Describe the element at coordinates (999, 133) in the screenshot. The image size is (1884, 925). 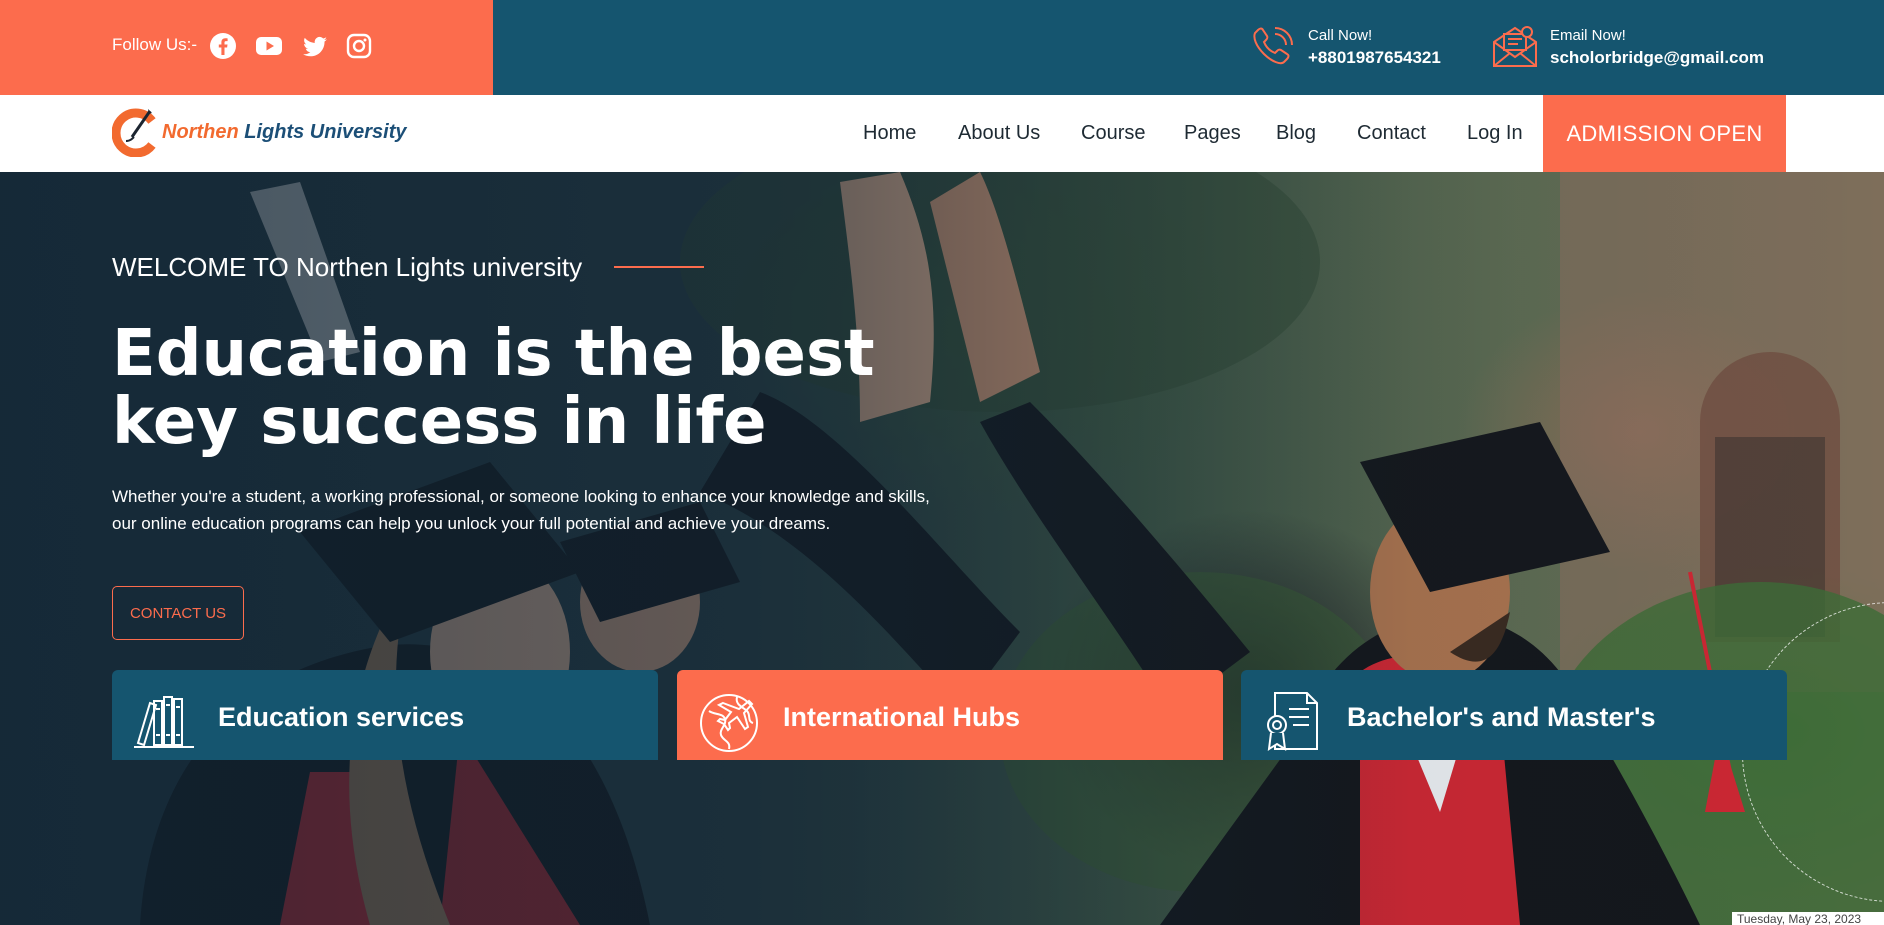
I see `nav-about-us: About Us` at that location.